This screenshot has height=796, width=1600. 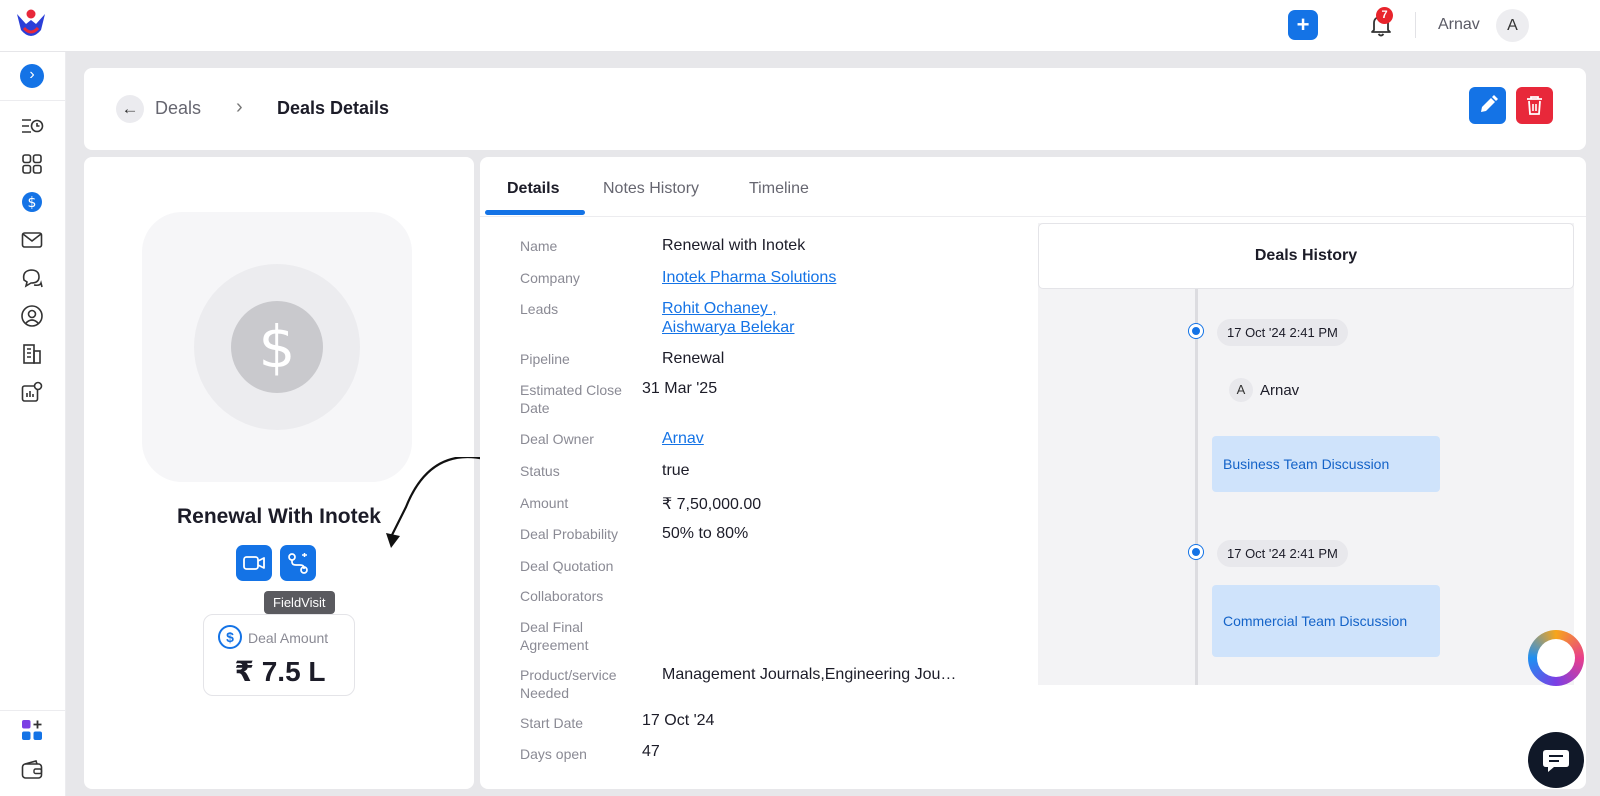 I want to click on assistant-ring-center, so click(x=1556, y=658).